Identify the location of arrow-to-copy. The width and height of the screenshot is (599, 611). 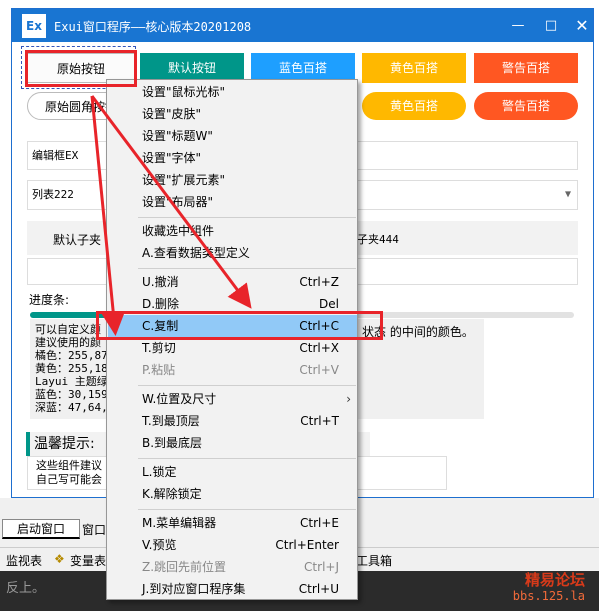
(171, 202).